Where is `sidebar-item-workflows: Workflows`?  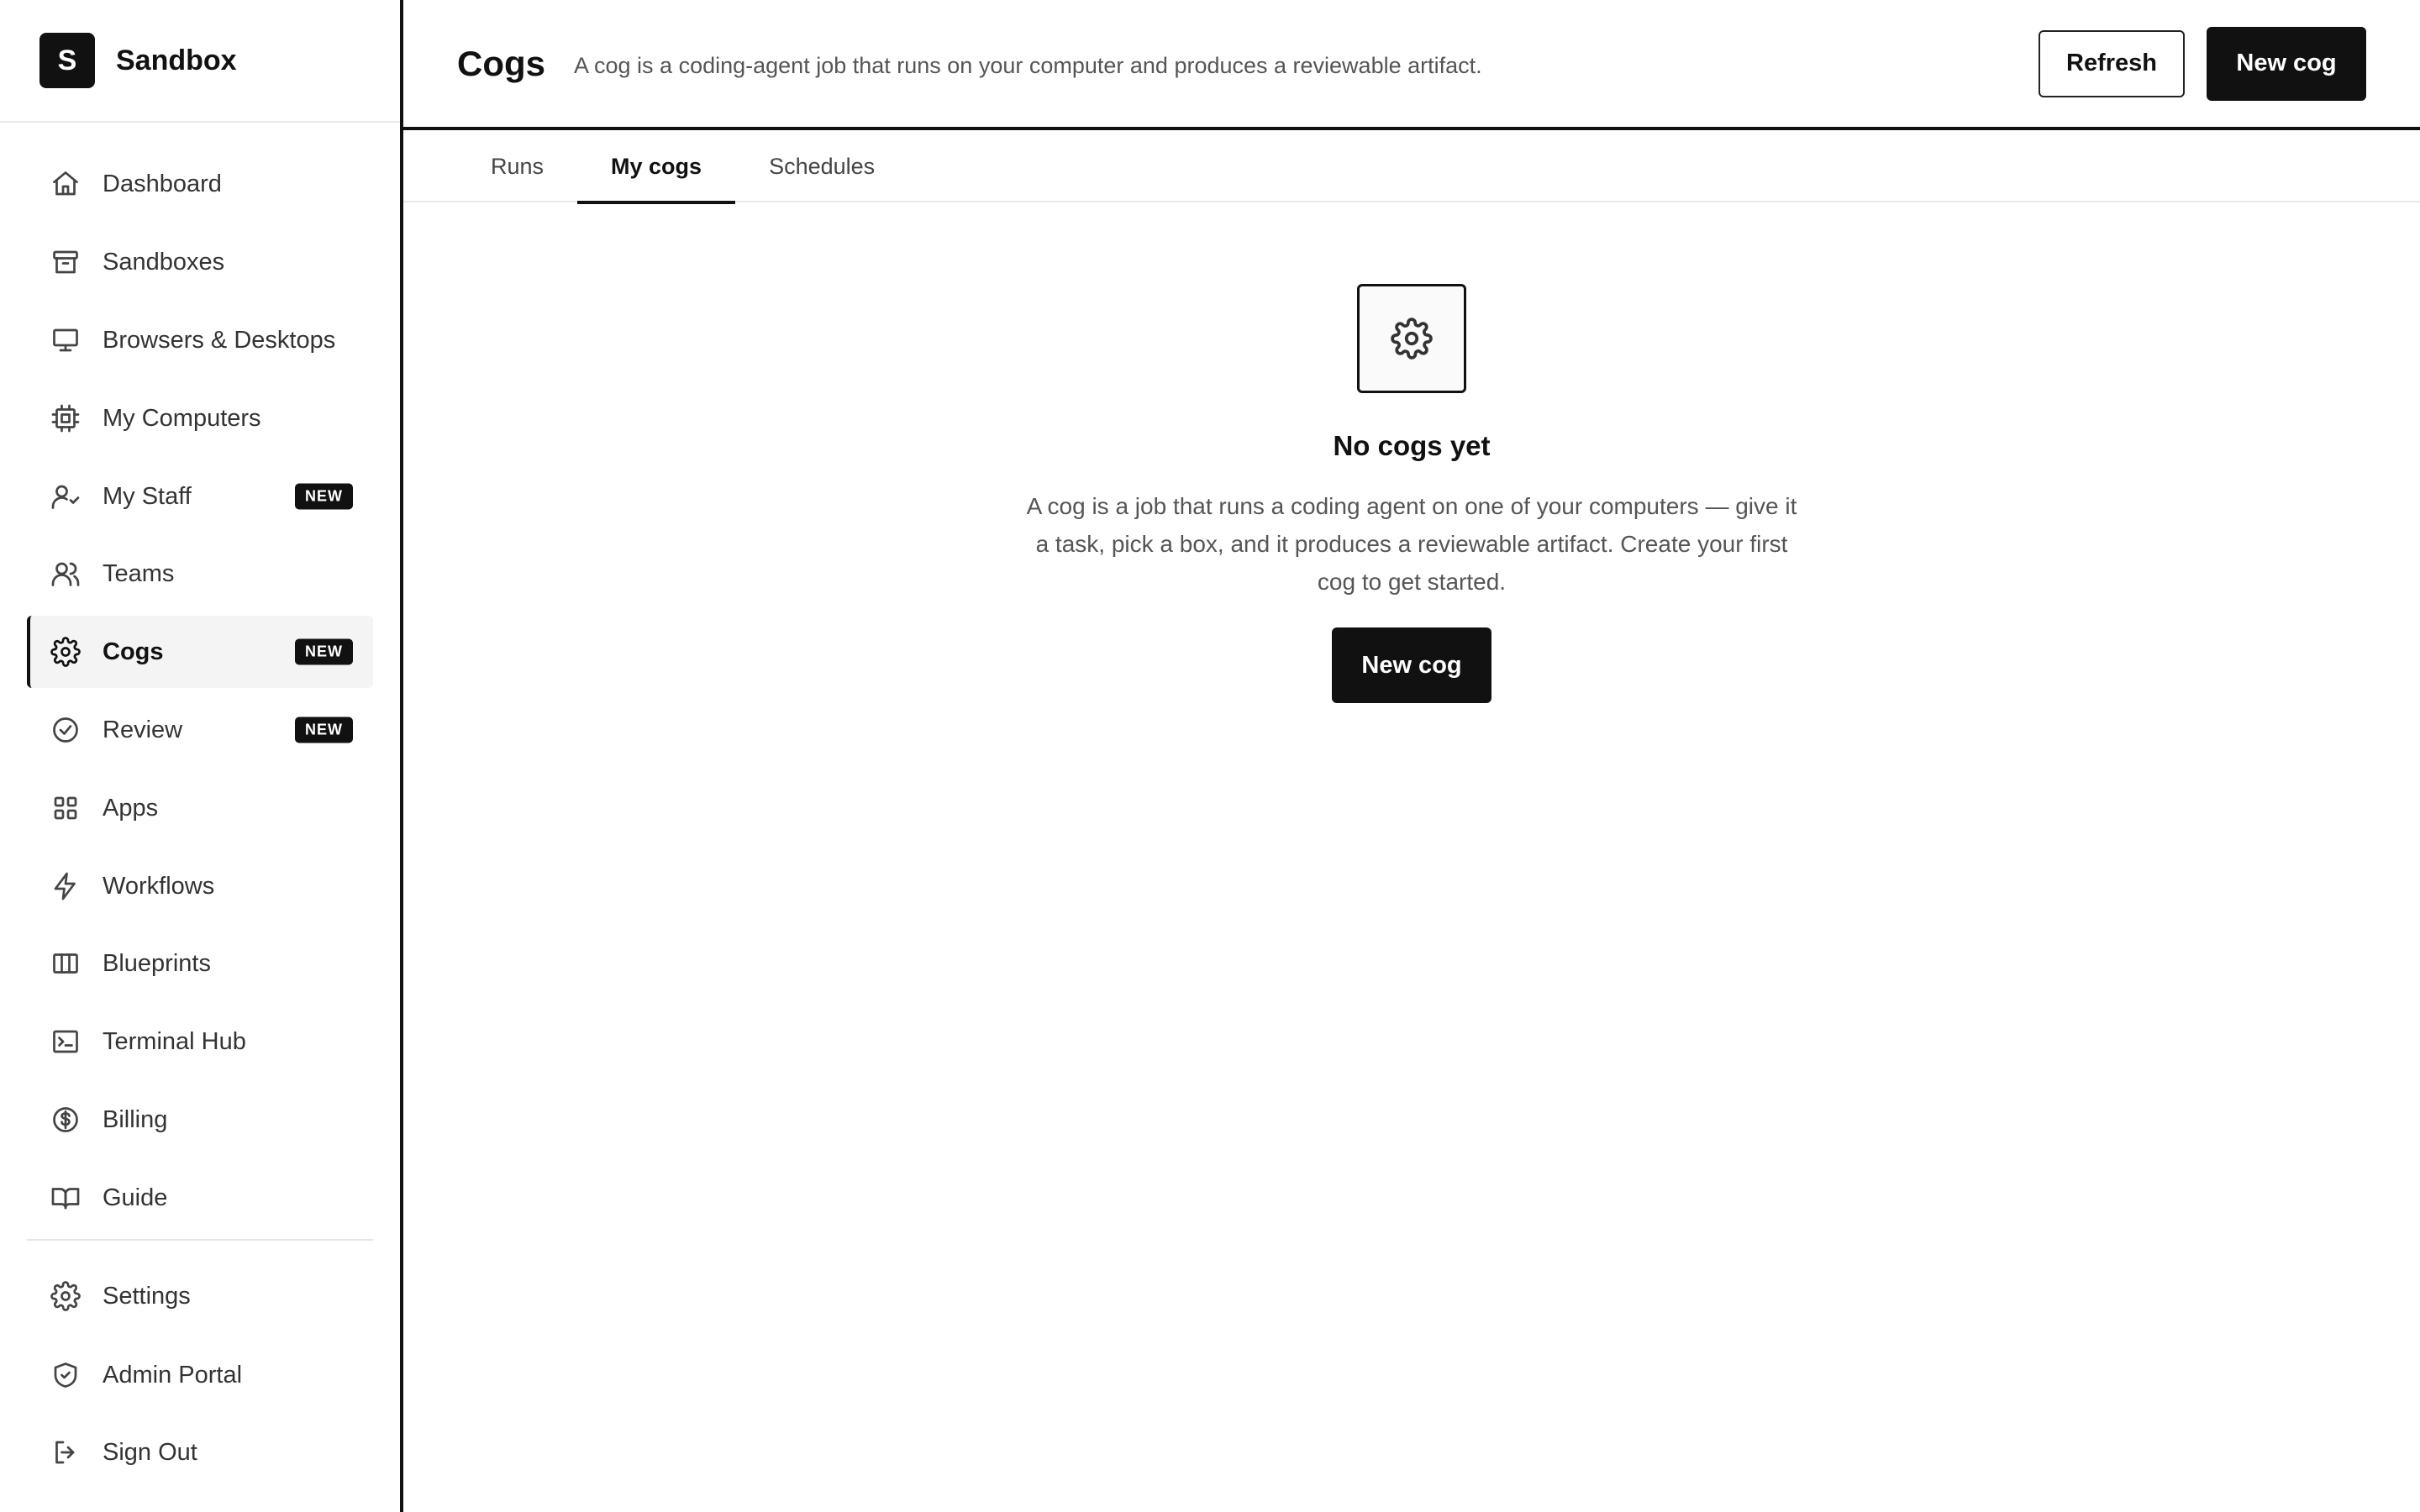
sidebar-item-workflows: Workflows is located at coordinates (200, 886).